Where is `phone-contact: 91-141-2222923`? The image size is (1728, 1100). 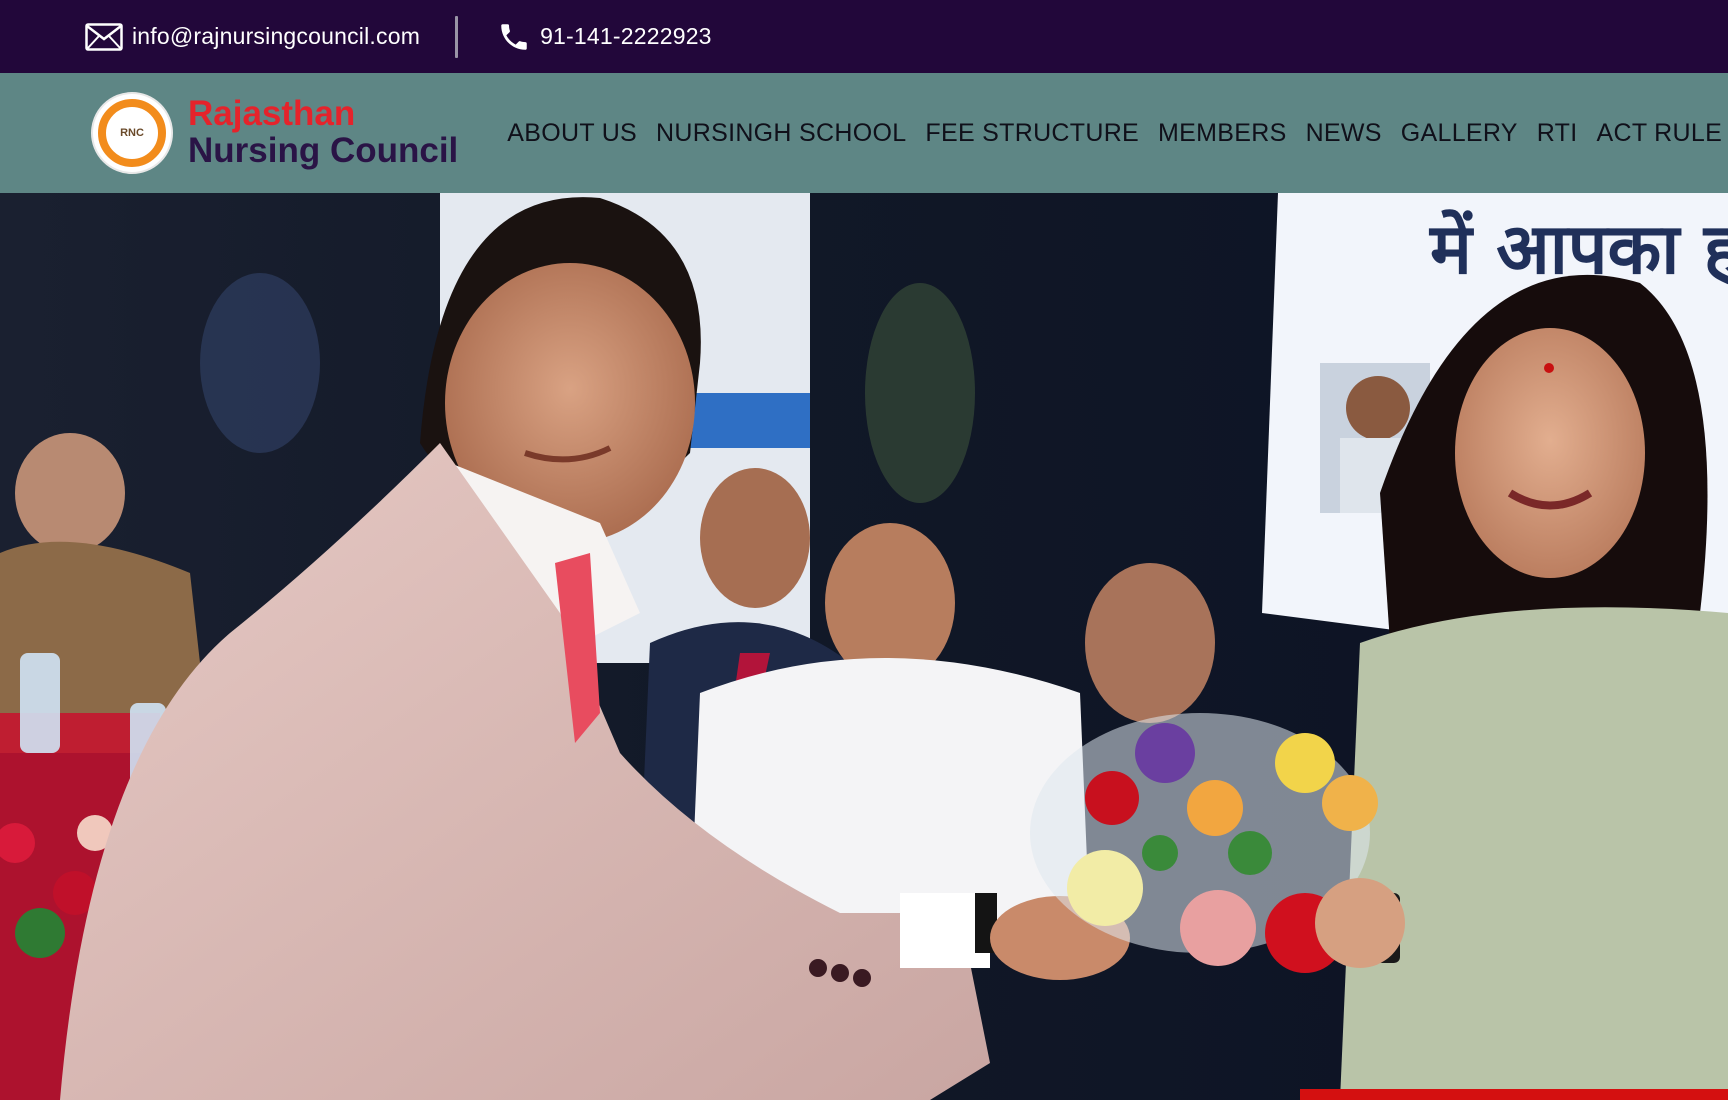 phone-contact: 91-141-2222923 is located at coordinates (604, 36).